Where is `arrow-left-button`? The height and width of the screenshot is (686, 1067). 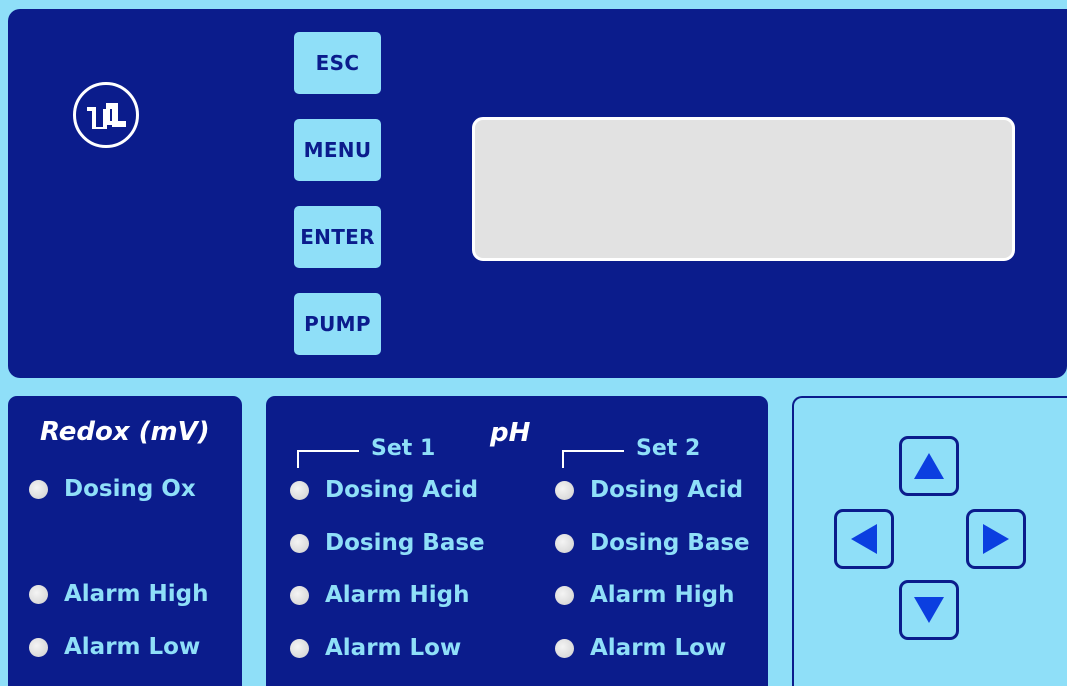 arrow-left-button is located at coordinates (864, 539).